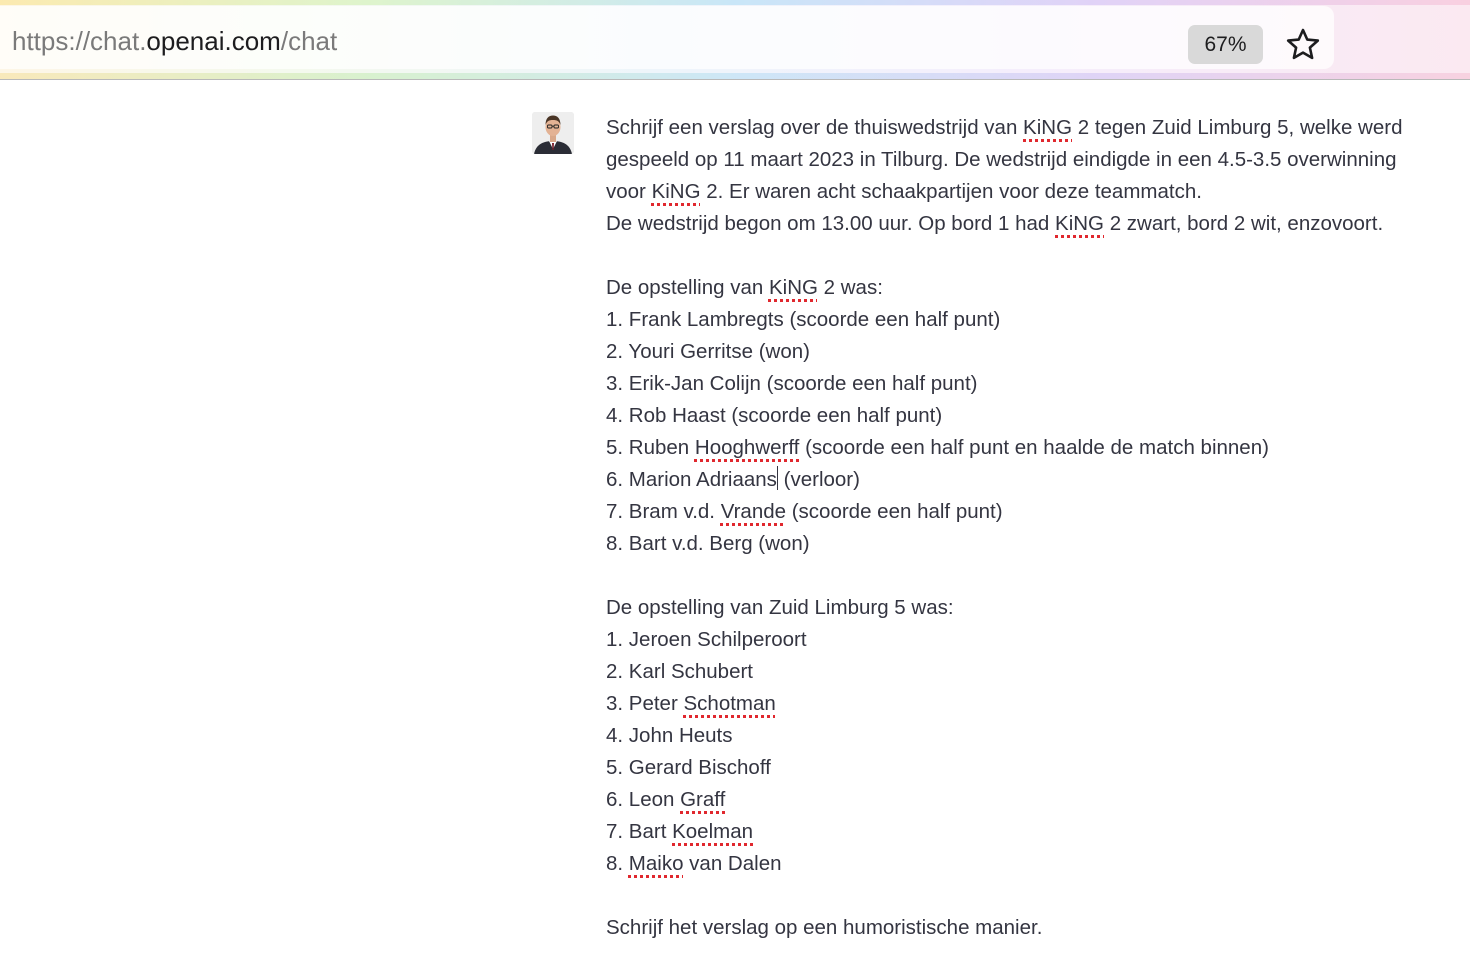 This screenshot has width=1470, height=962. I want to click on misspelled-word: Graff, so click(702, 799).